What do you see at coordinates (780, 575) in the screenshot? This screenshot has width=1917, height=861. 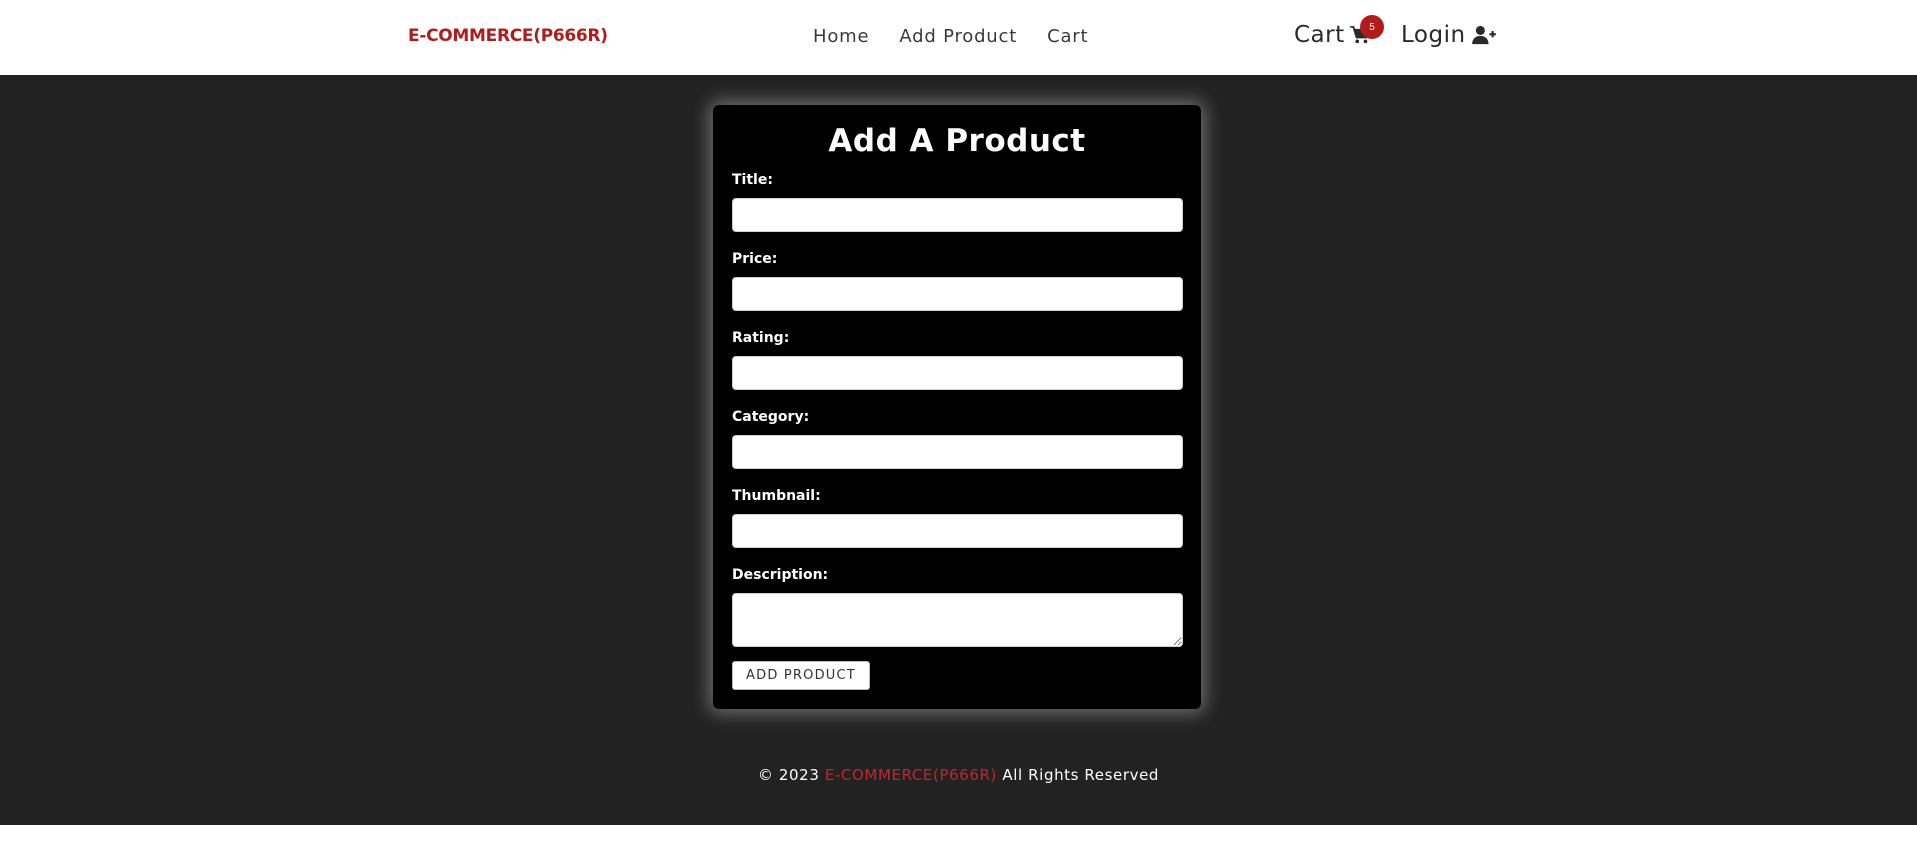 I see `description-label: Description:` at bounding box center [780, 575].